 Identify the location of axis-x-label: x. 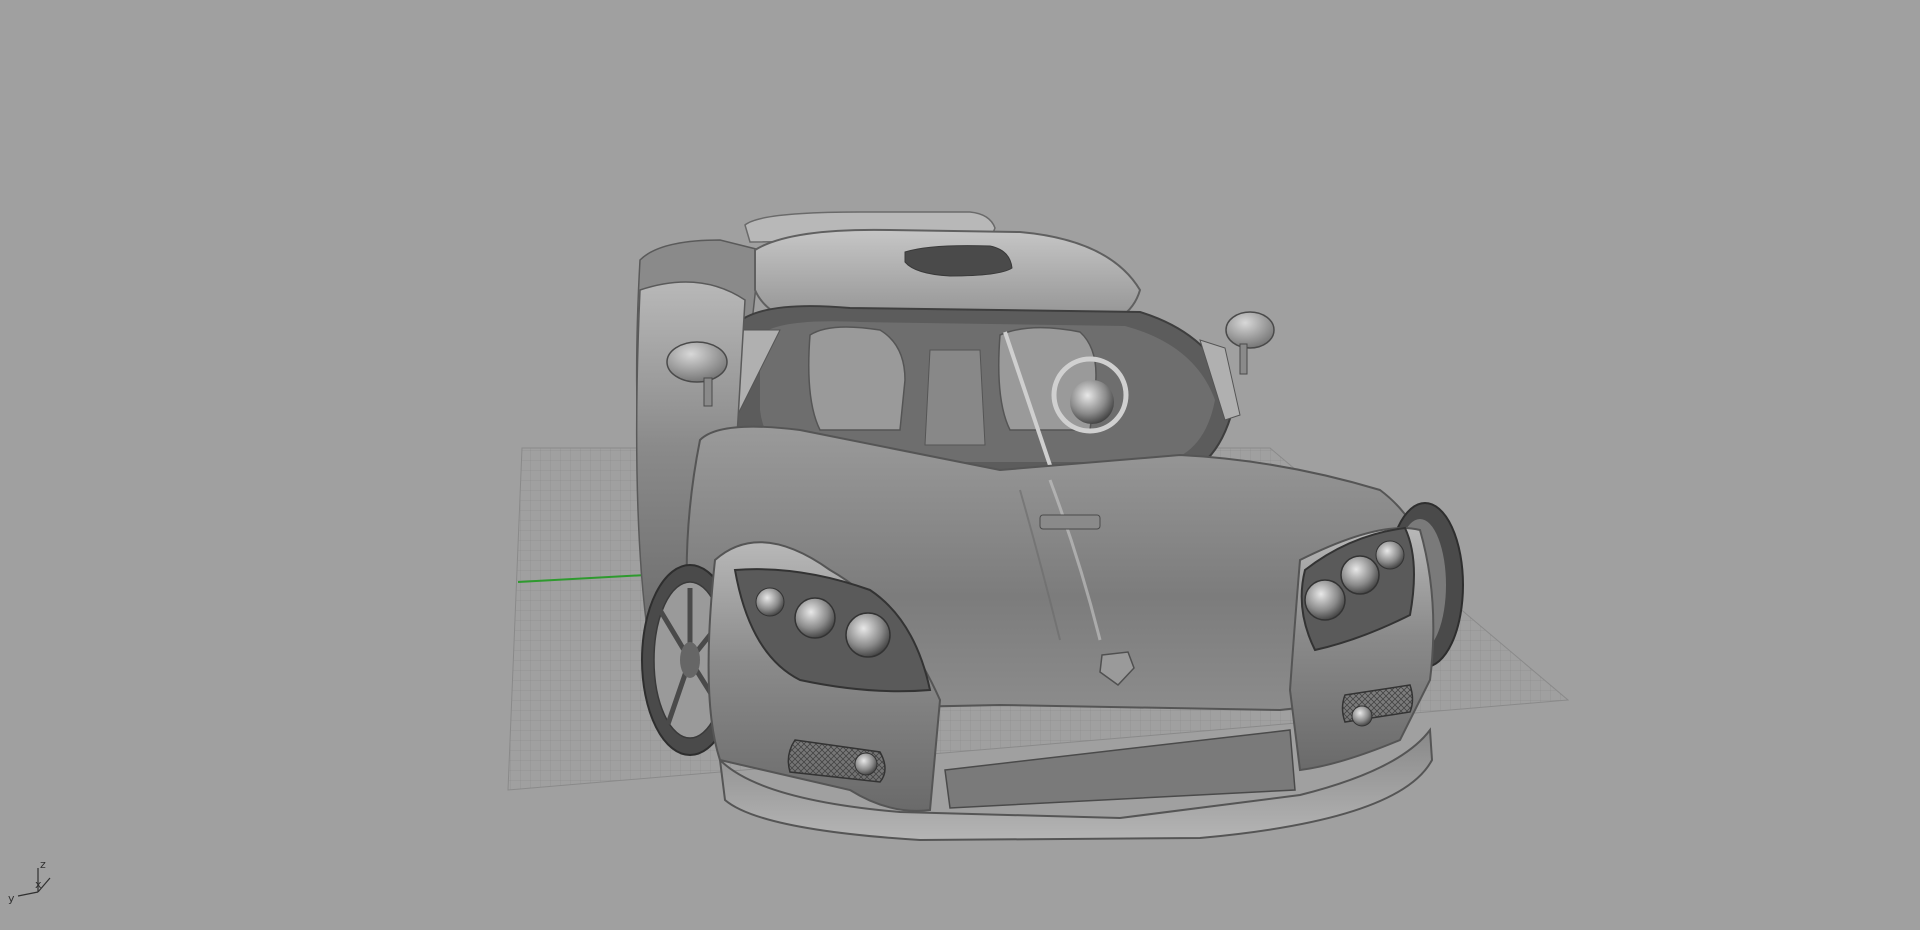
(38, 884).